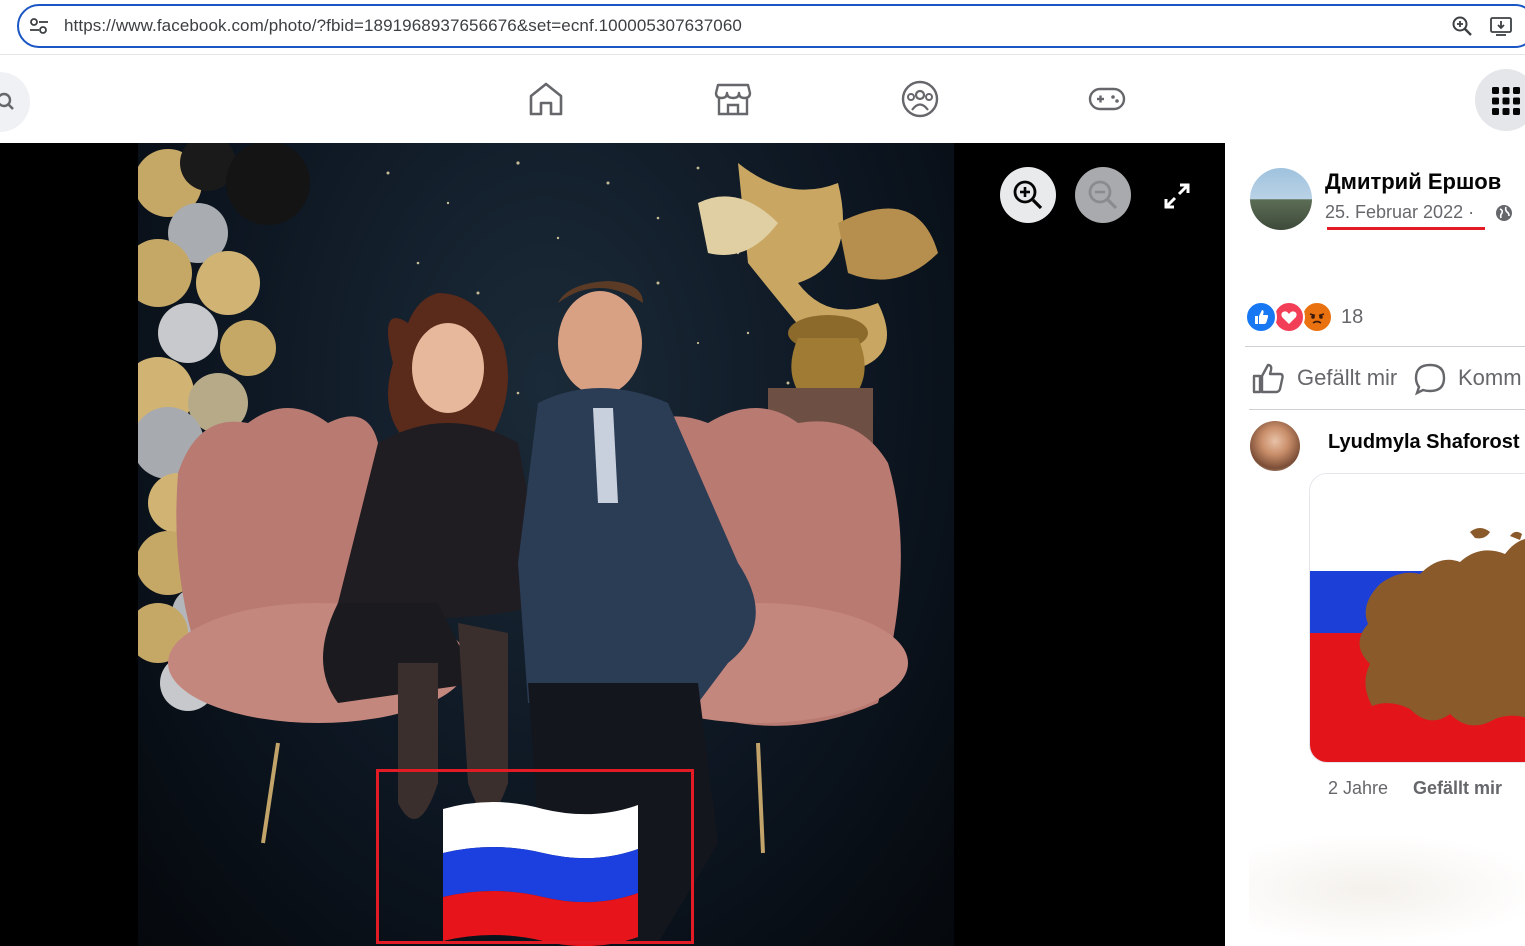  I want to click on facebook-top-nav, so click(762, 98).